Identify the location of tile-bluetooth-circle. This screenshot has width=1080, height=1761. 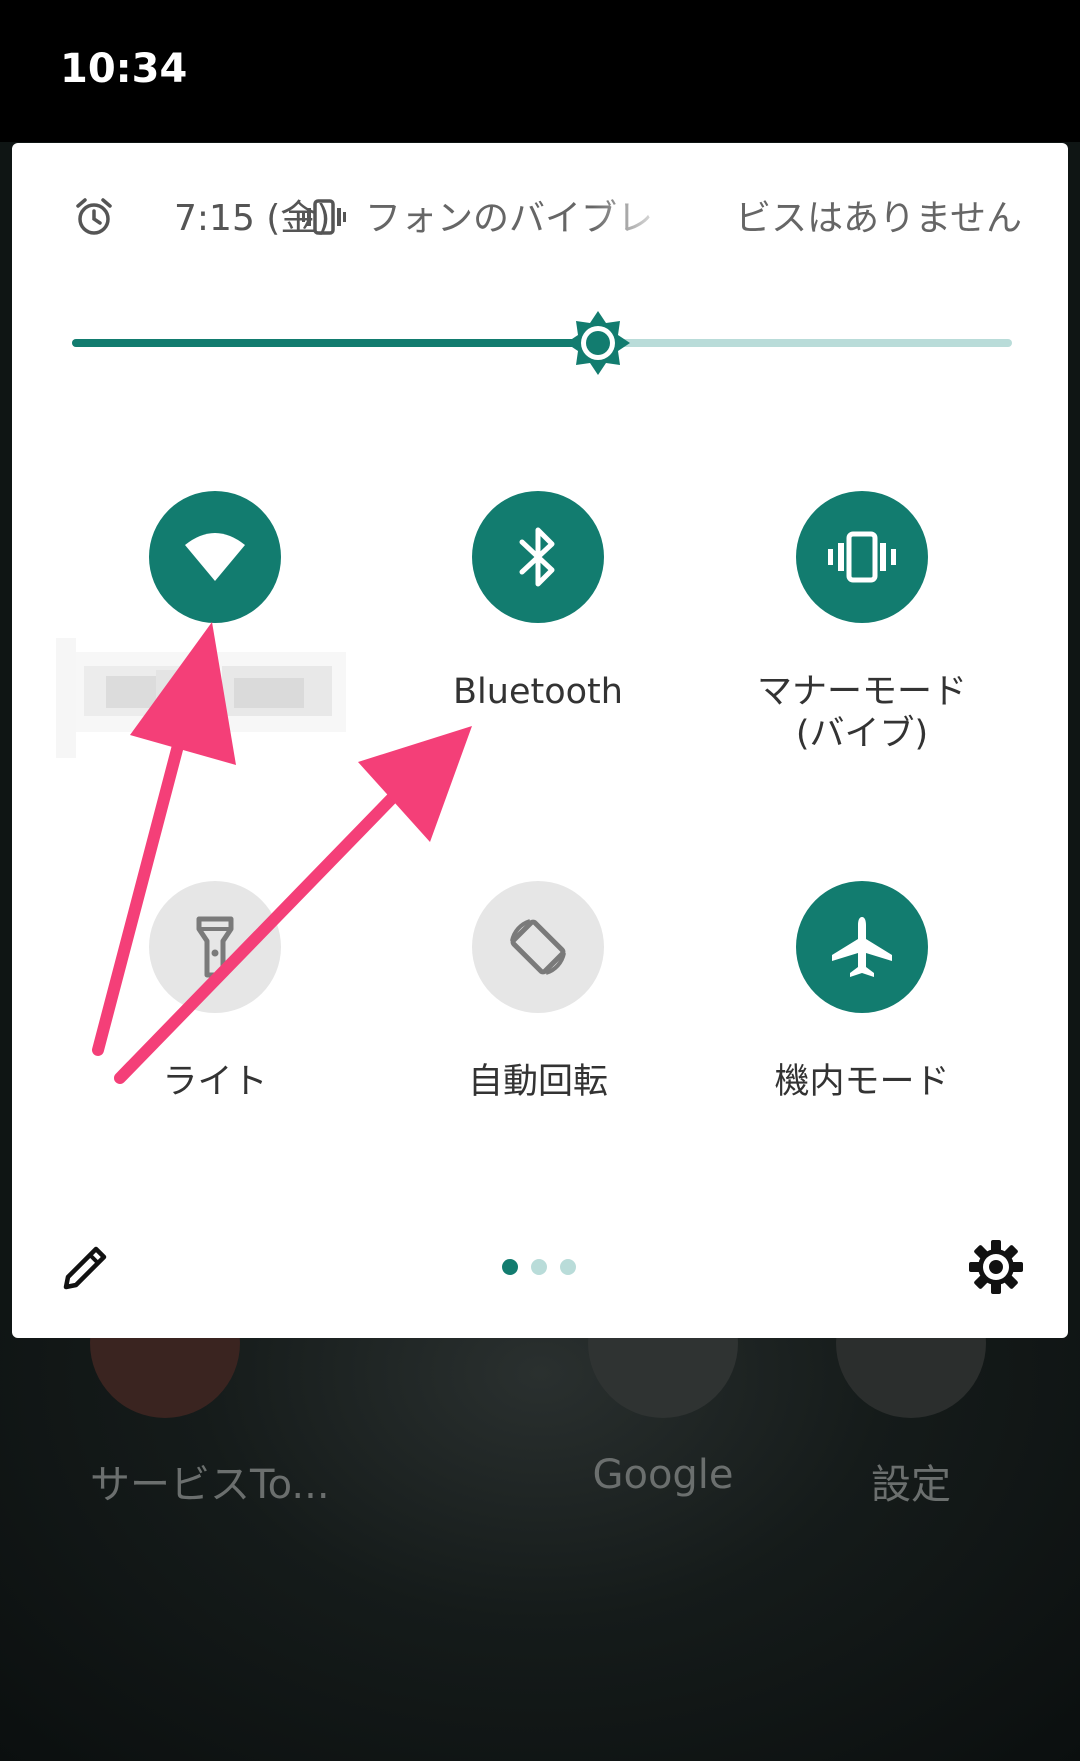
(538, 557).